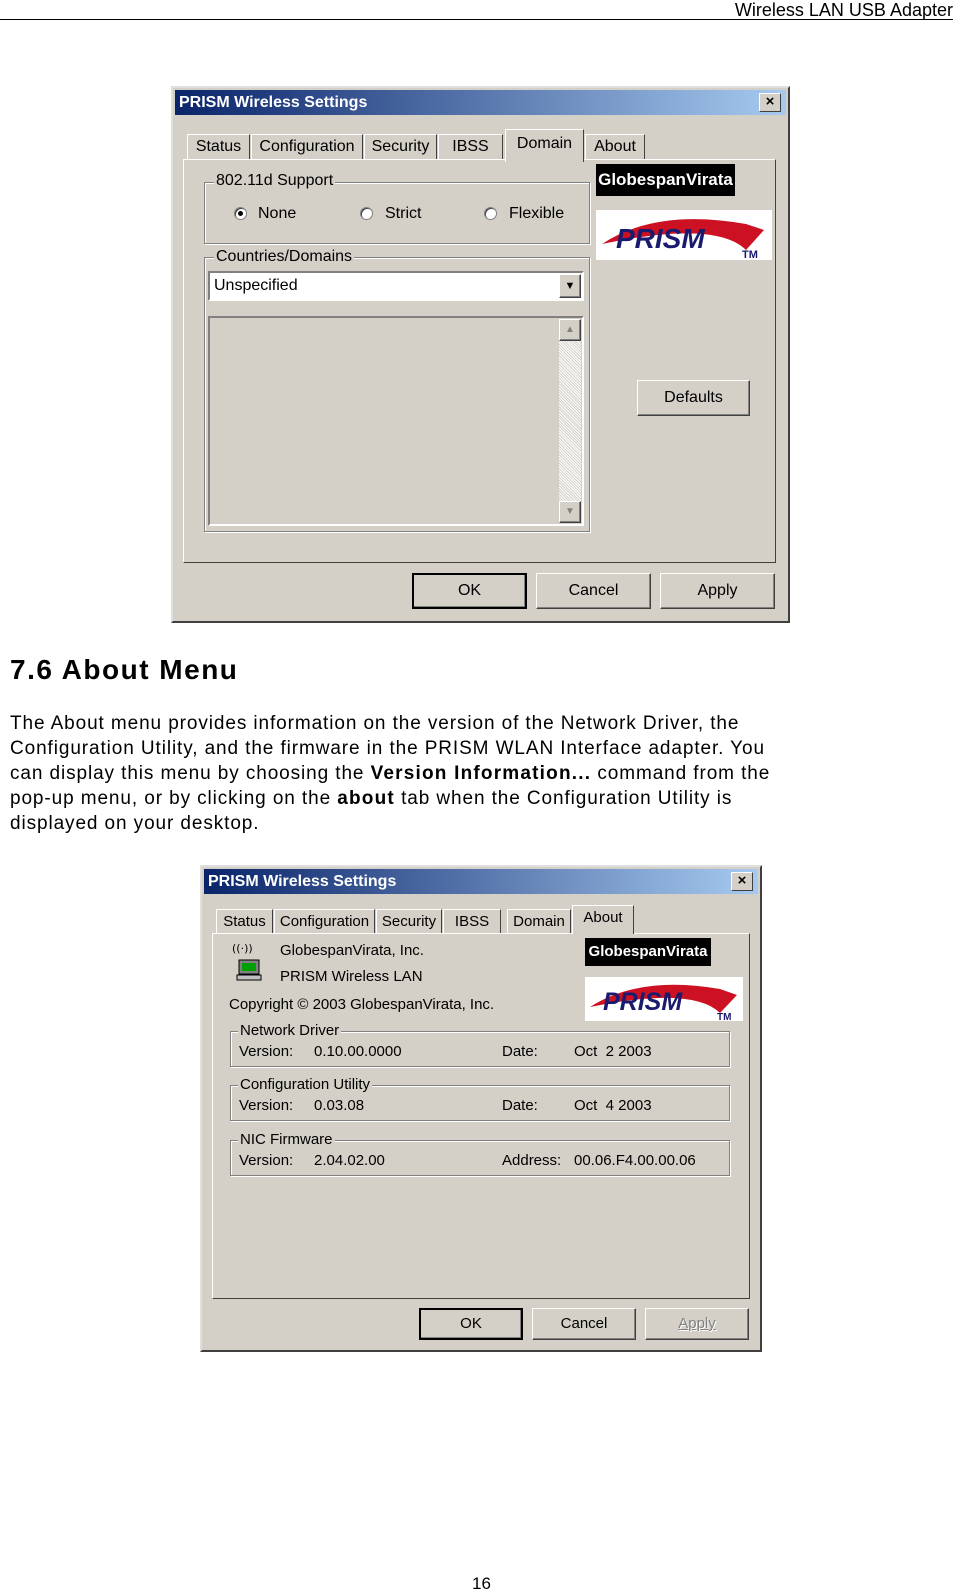 This screenshot has height=1595, width=963. Describe the element at coordinates (681, 773) in the screenshot. I see `para-text: command from the` at that location.